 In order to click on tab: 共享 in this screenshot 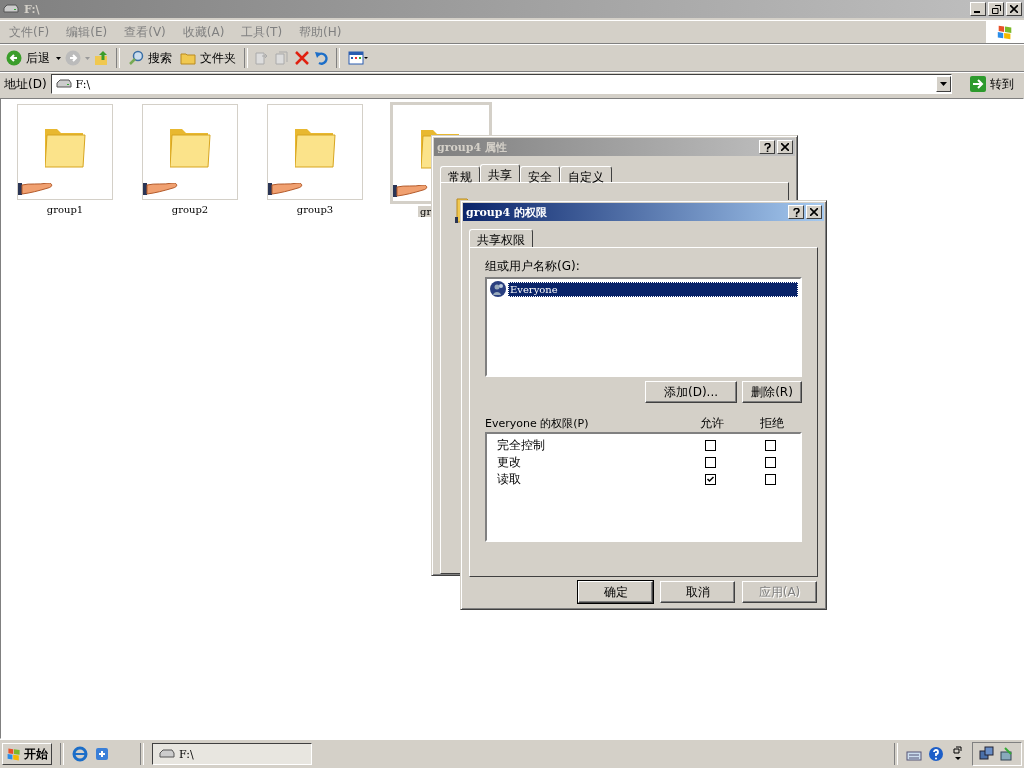, I will do `click(500, 173)`.